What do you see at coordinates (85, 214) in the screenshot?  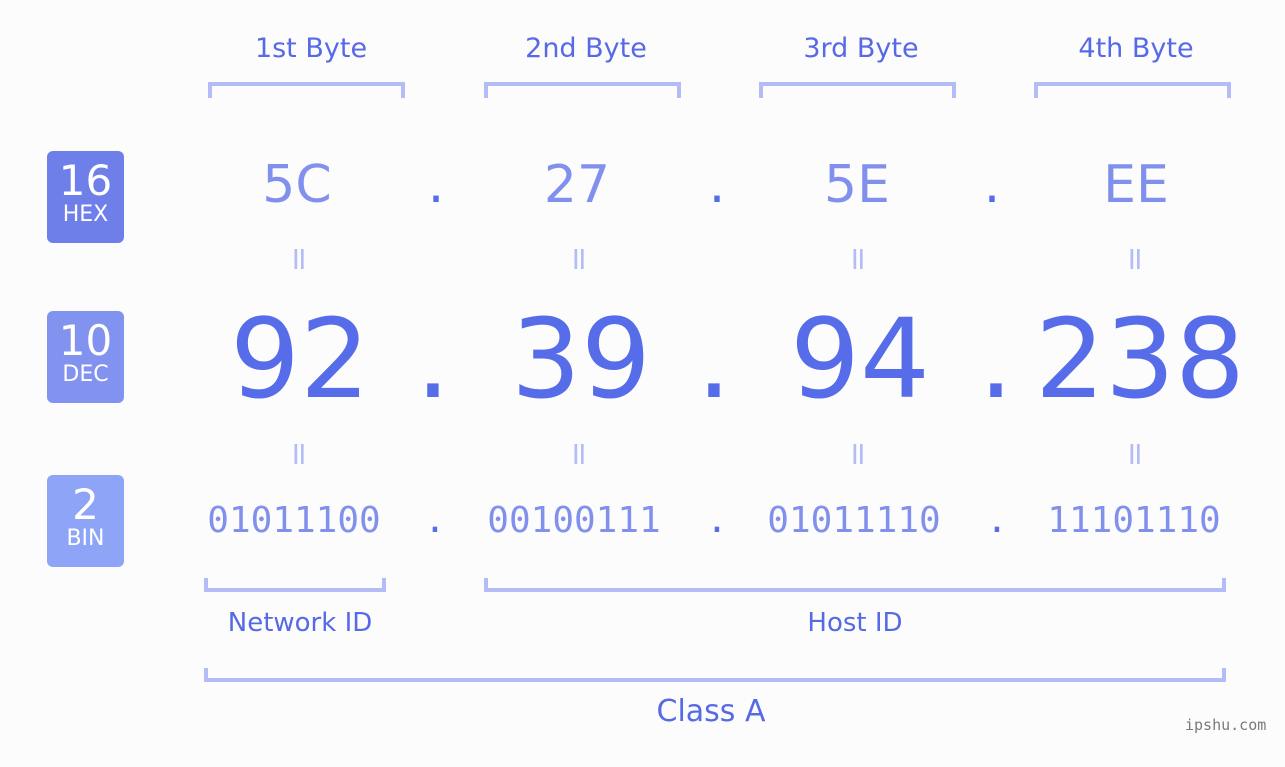 I see `hex-base-label: HEX` at bounding box center [85, 214].